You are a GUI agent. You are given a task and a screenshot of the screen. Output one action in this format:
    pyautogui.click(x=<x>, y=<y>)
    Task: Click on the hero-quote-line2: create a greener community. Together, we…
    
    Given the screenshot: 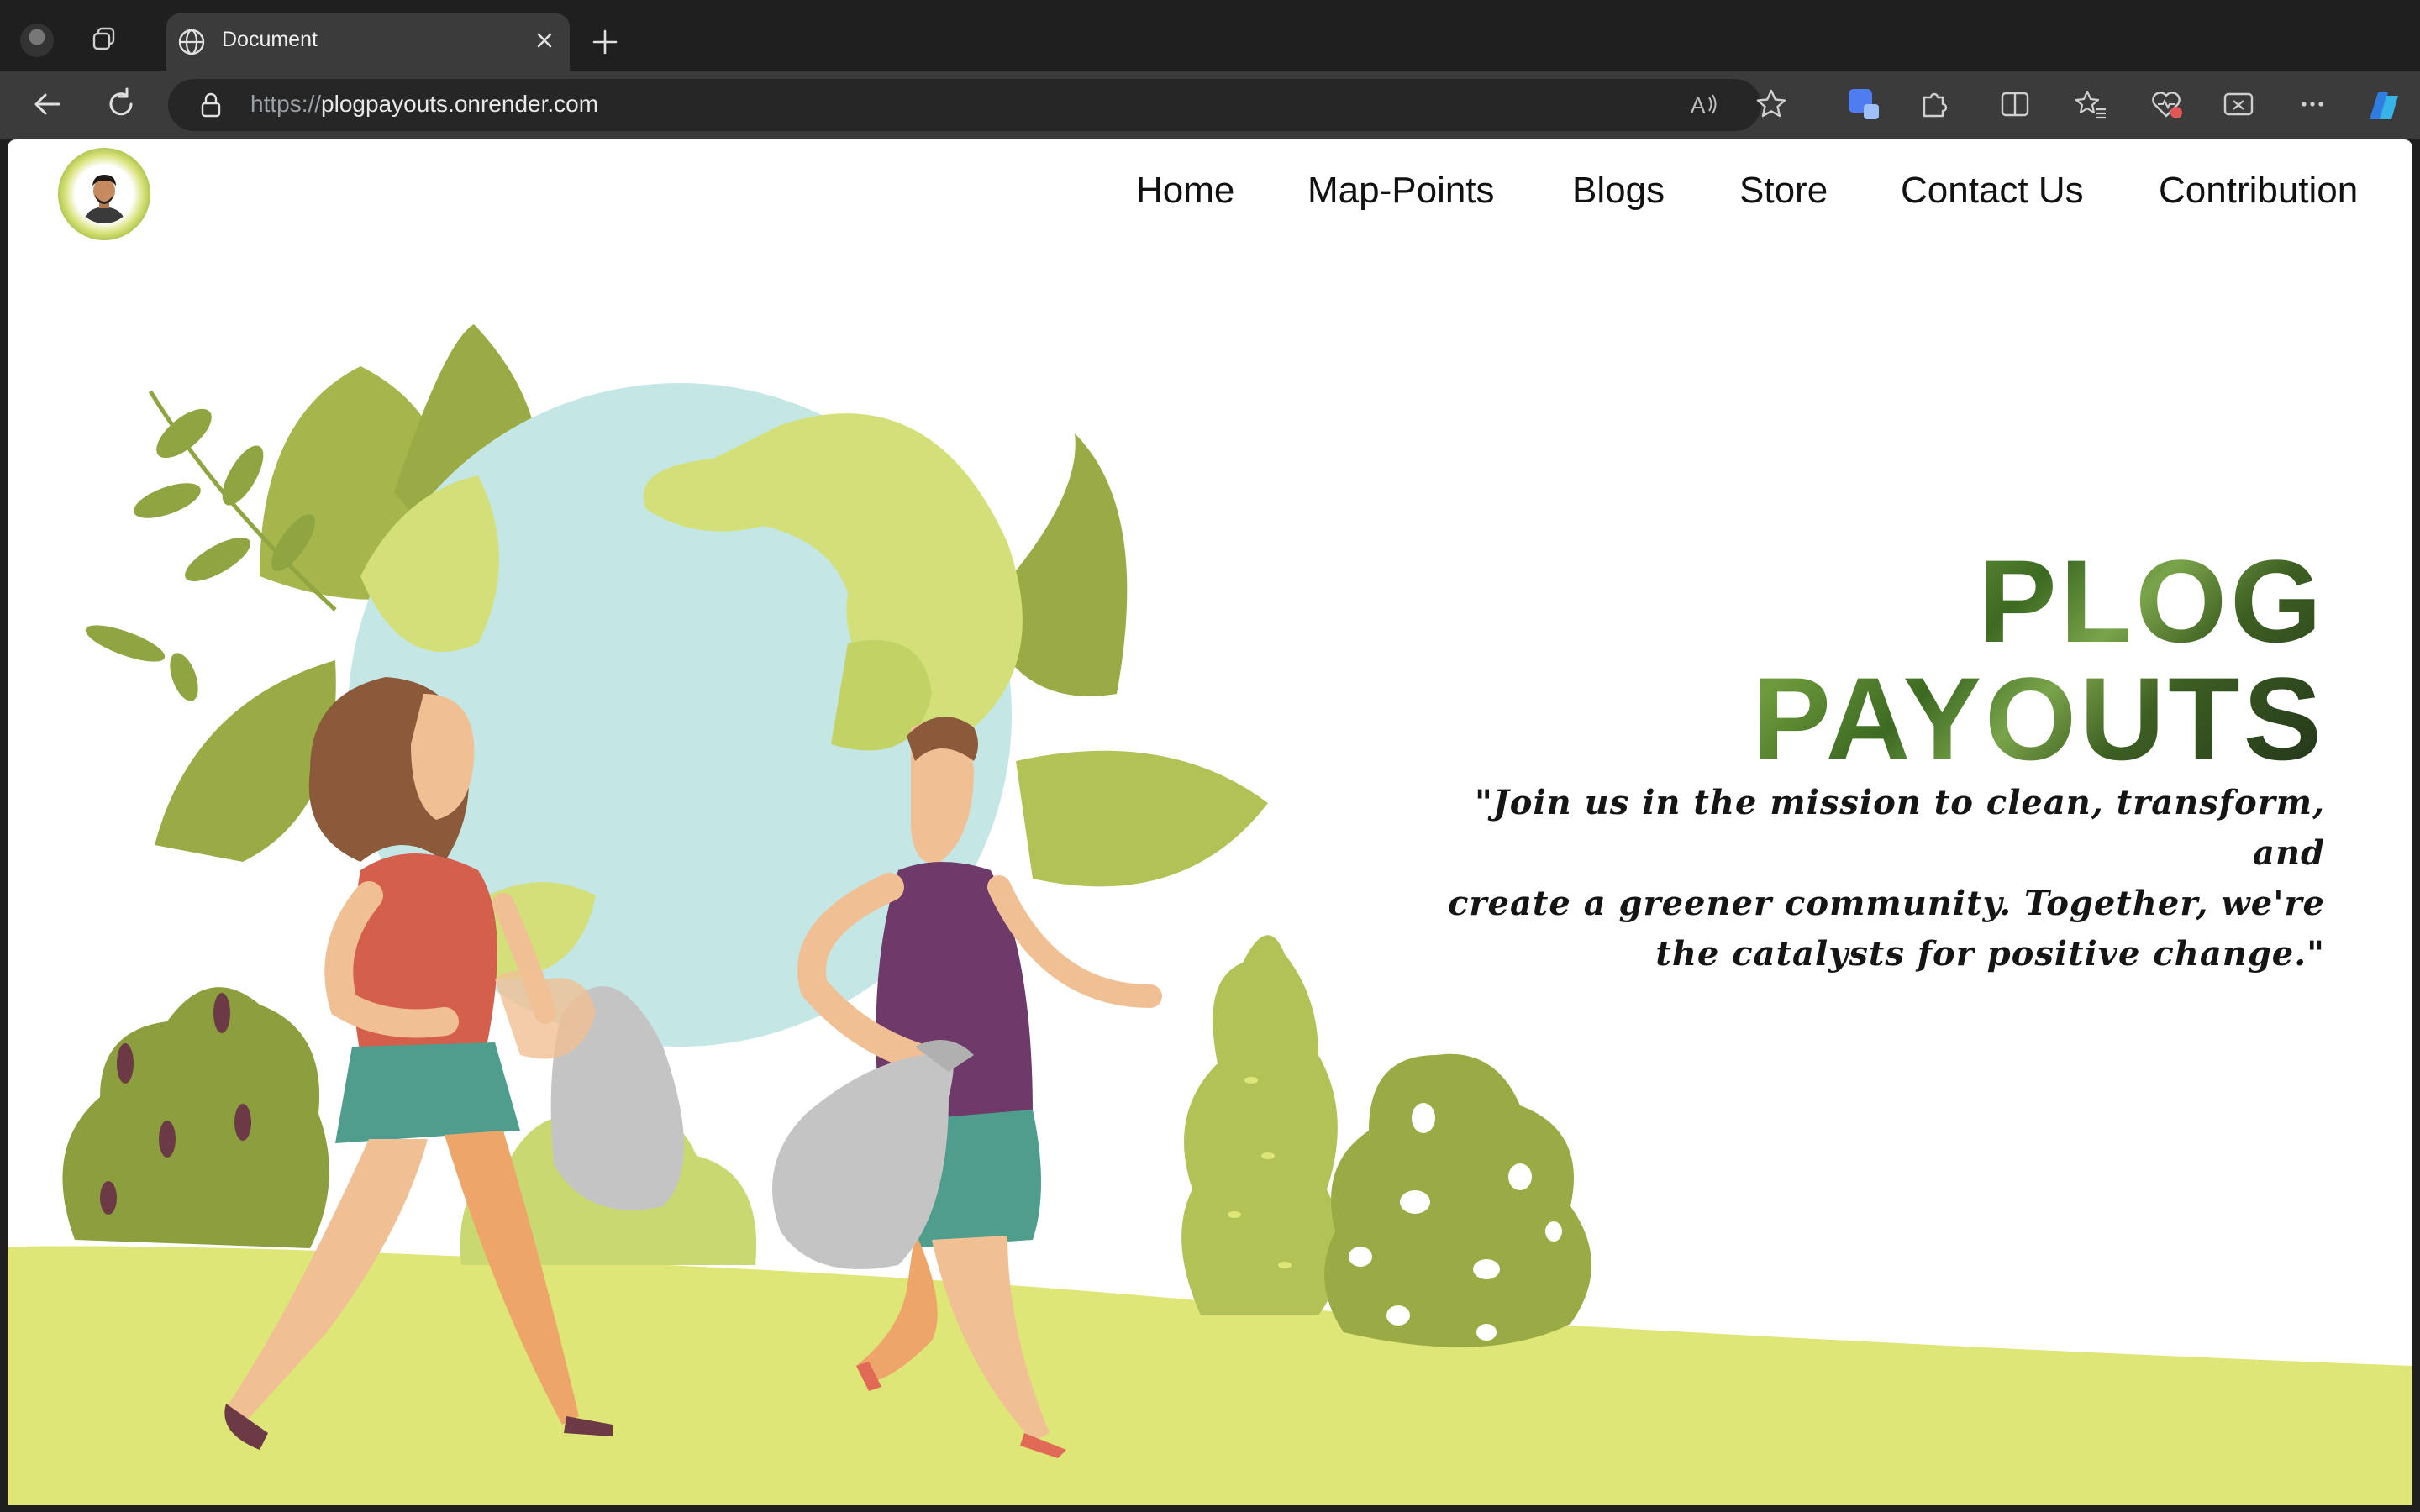 What is the action you would take?
    pyautogui.click(x=1886, y=903)
    